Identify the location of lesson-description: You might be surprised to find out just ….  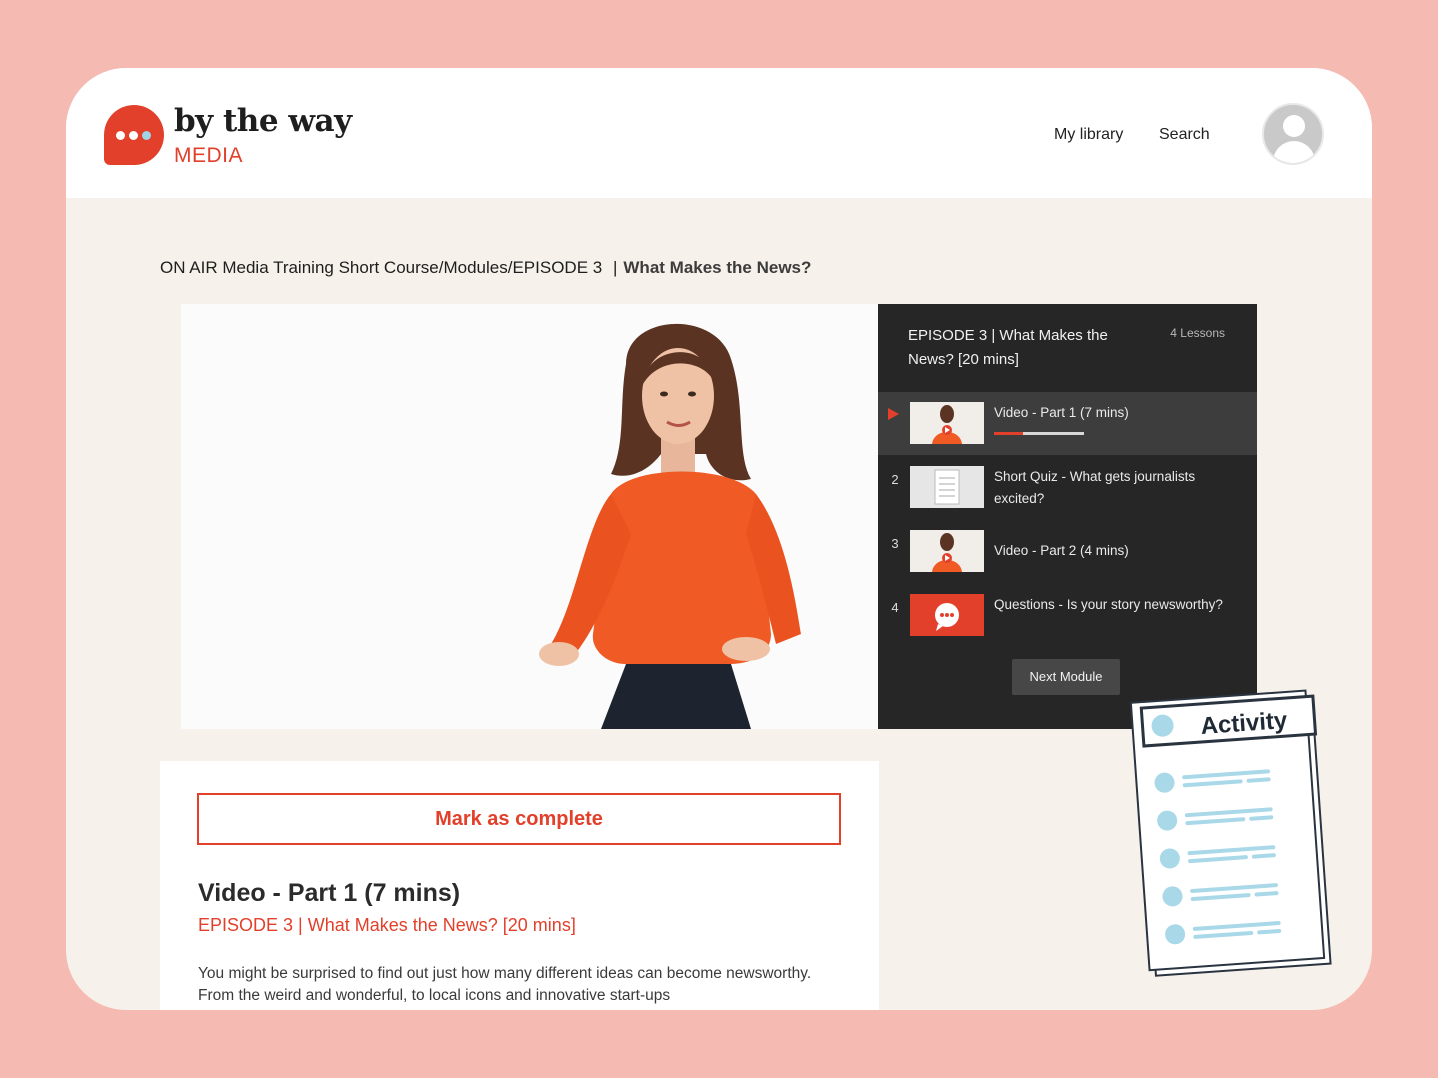
(505, 984).